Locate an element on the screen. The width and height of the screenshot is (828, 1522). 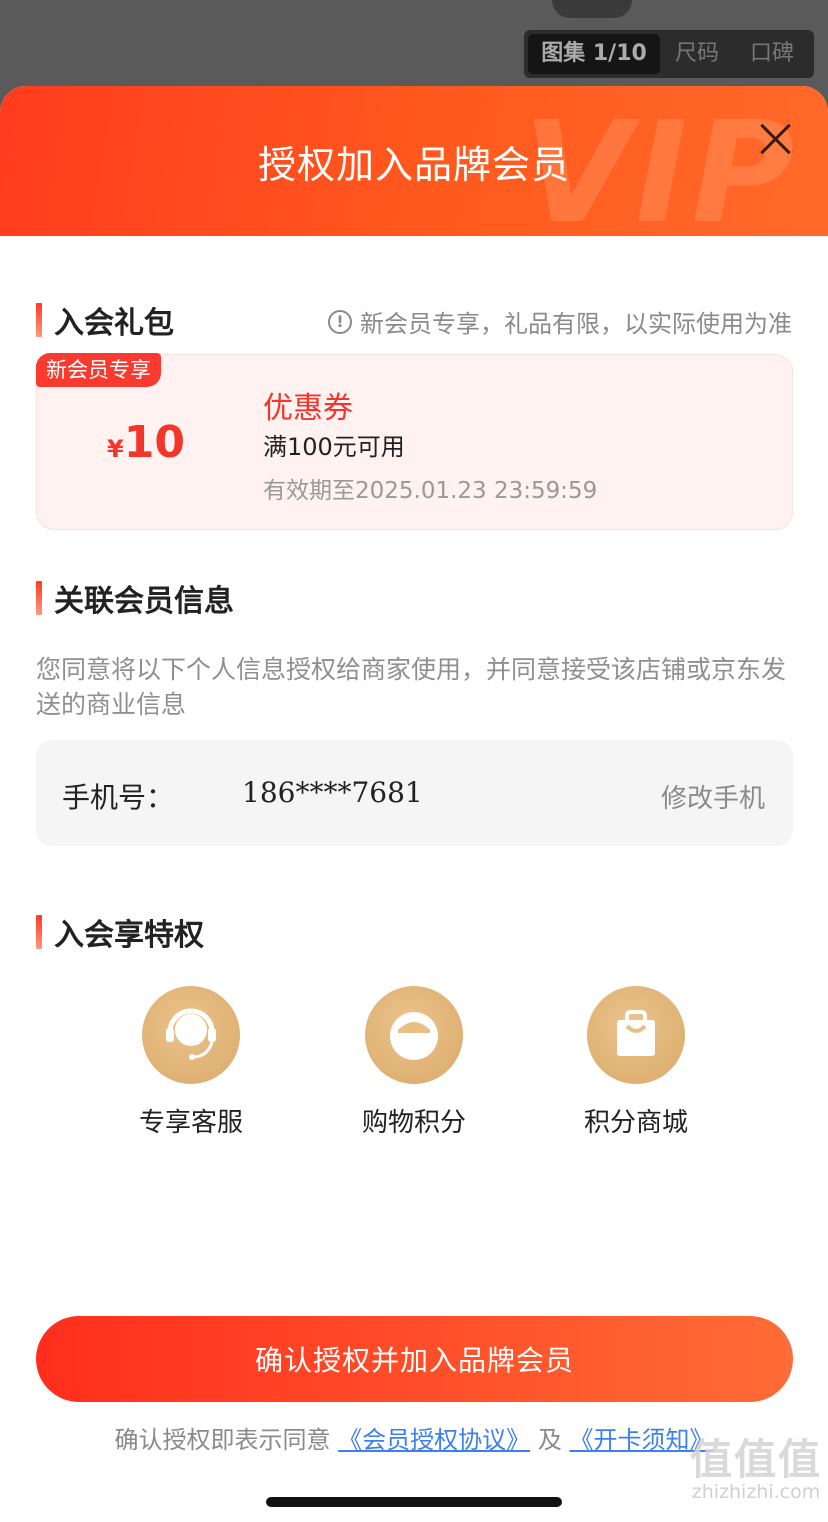
agree-and: 及 is located at coordinates (549, 1440).